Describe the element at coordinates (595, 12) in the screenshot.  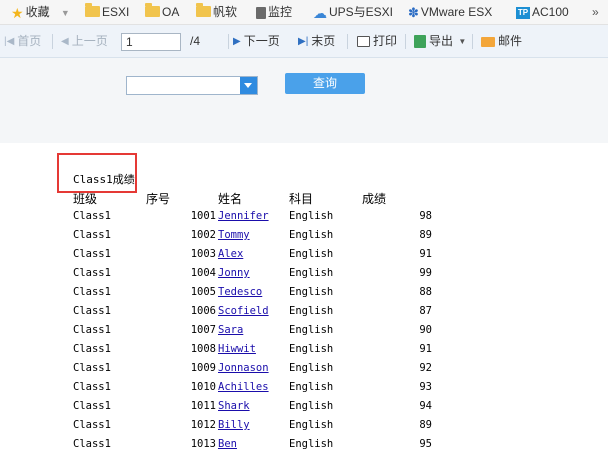
I see `bookmarks-overflow-icon: »` at that location.